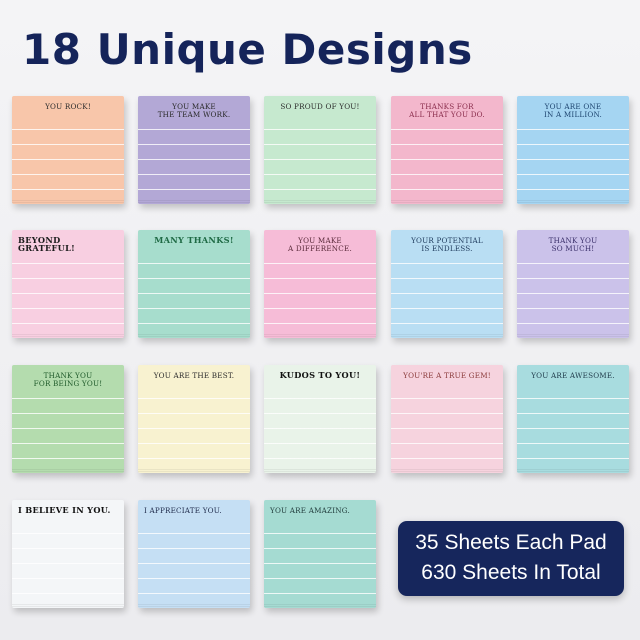 The image size is (640, 640). Describe the element at coordinates (194, 284) in the screenshot. I see `sticky-note: MANY THANKS!` at that location.